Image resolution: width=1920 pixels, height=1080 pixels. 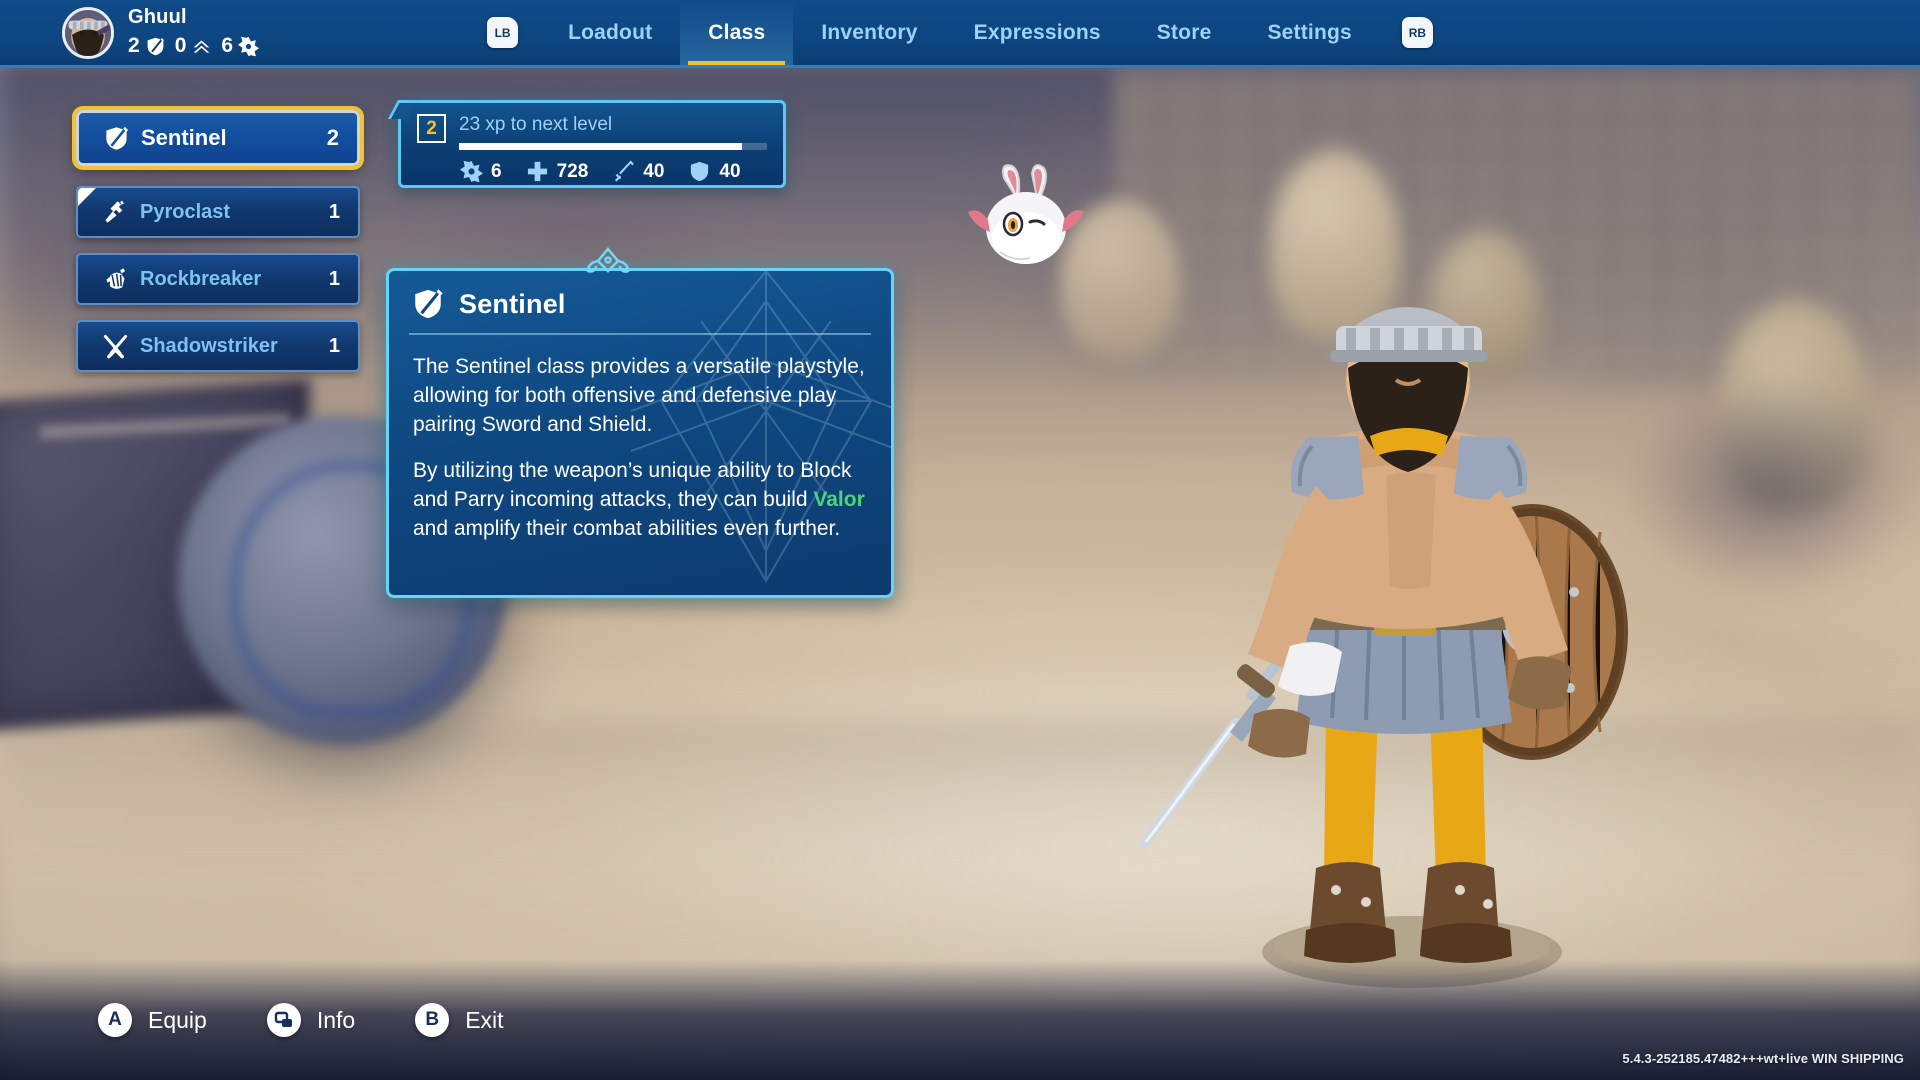 What do you see at coordinates (608, 263) in the screenshot?
I see `panel-ornament-icon` at bounding box center [608, 263].